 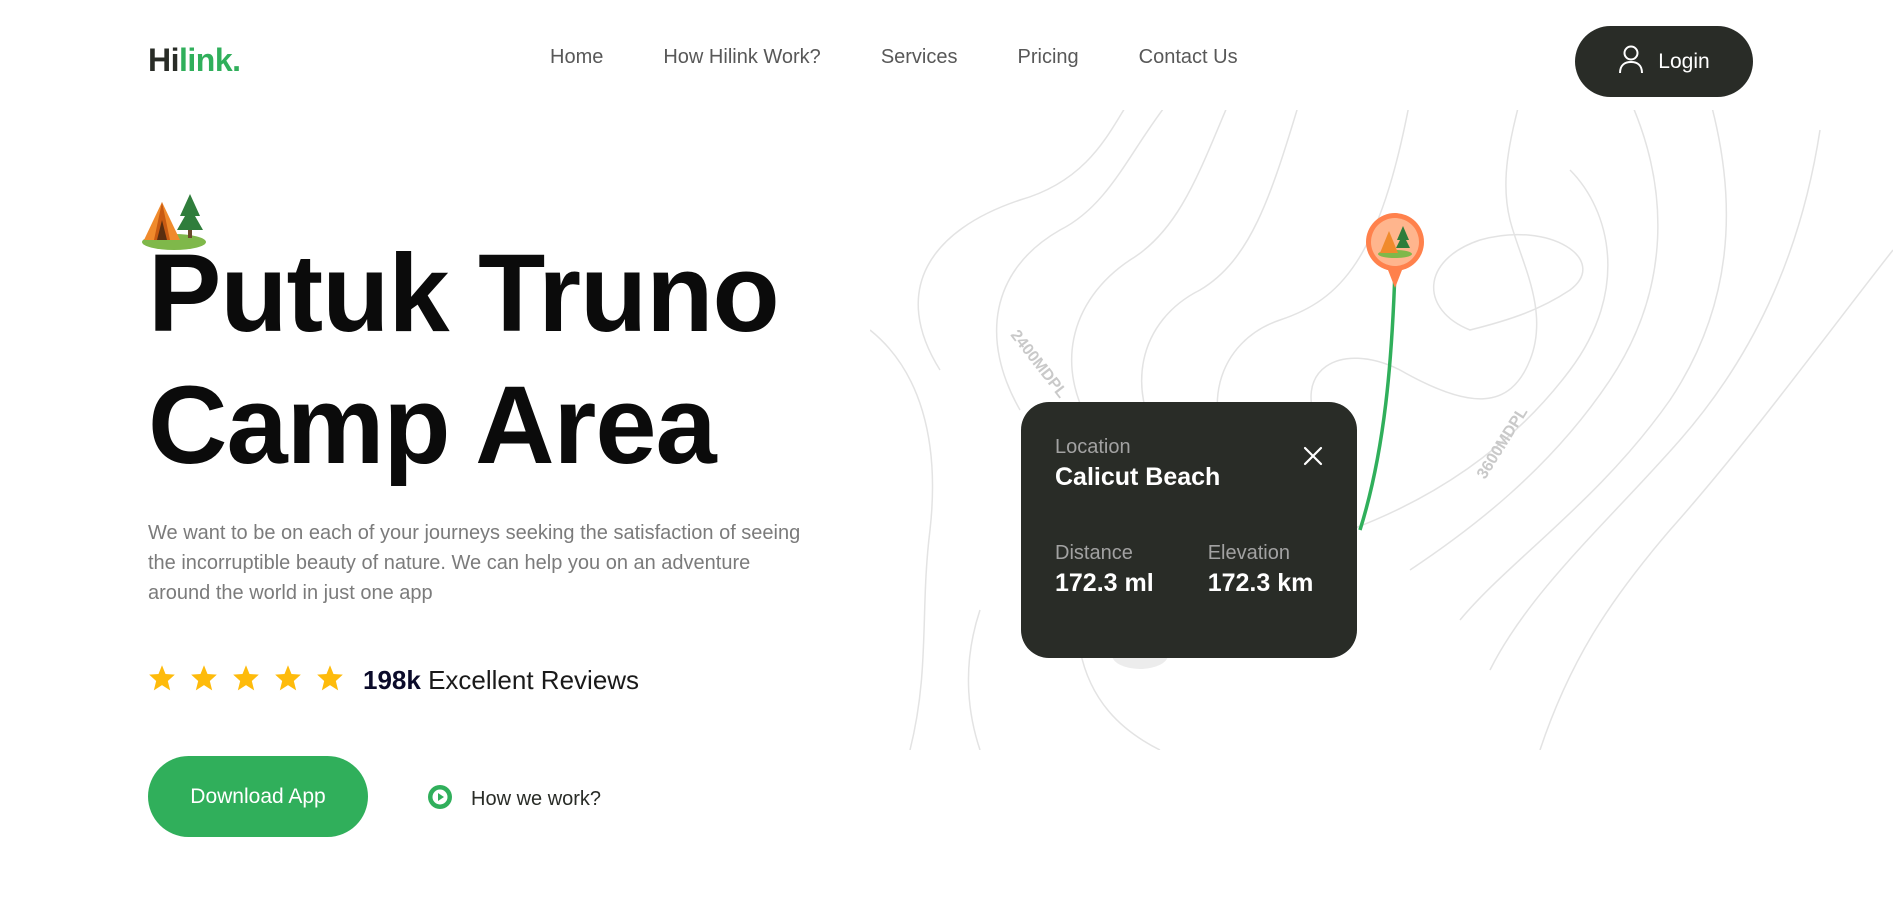 I want to click on route-line, so click(x=1377, y=400).